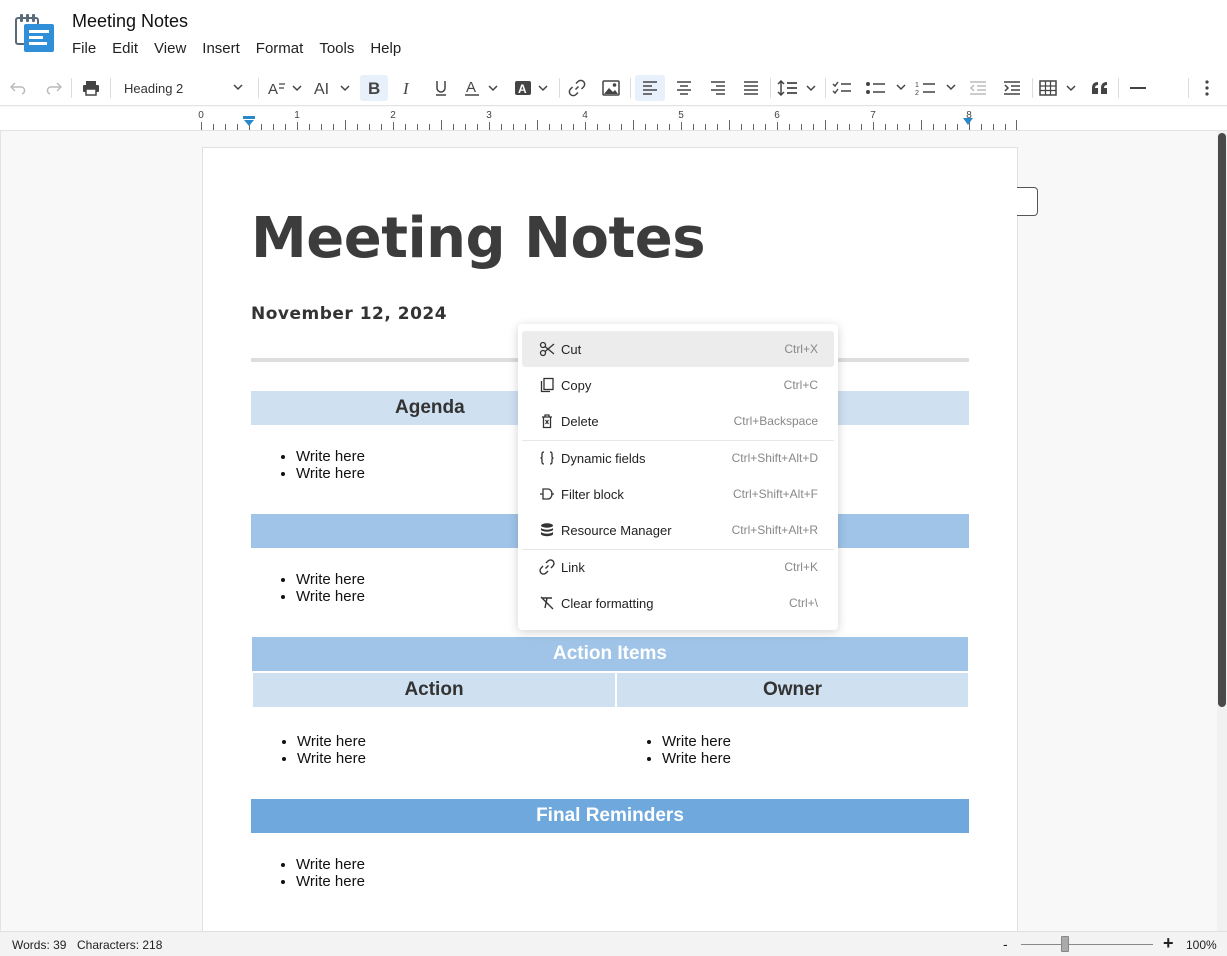  I want to click on ruler-label: 1, so click(297, 115).